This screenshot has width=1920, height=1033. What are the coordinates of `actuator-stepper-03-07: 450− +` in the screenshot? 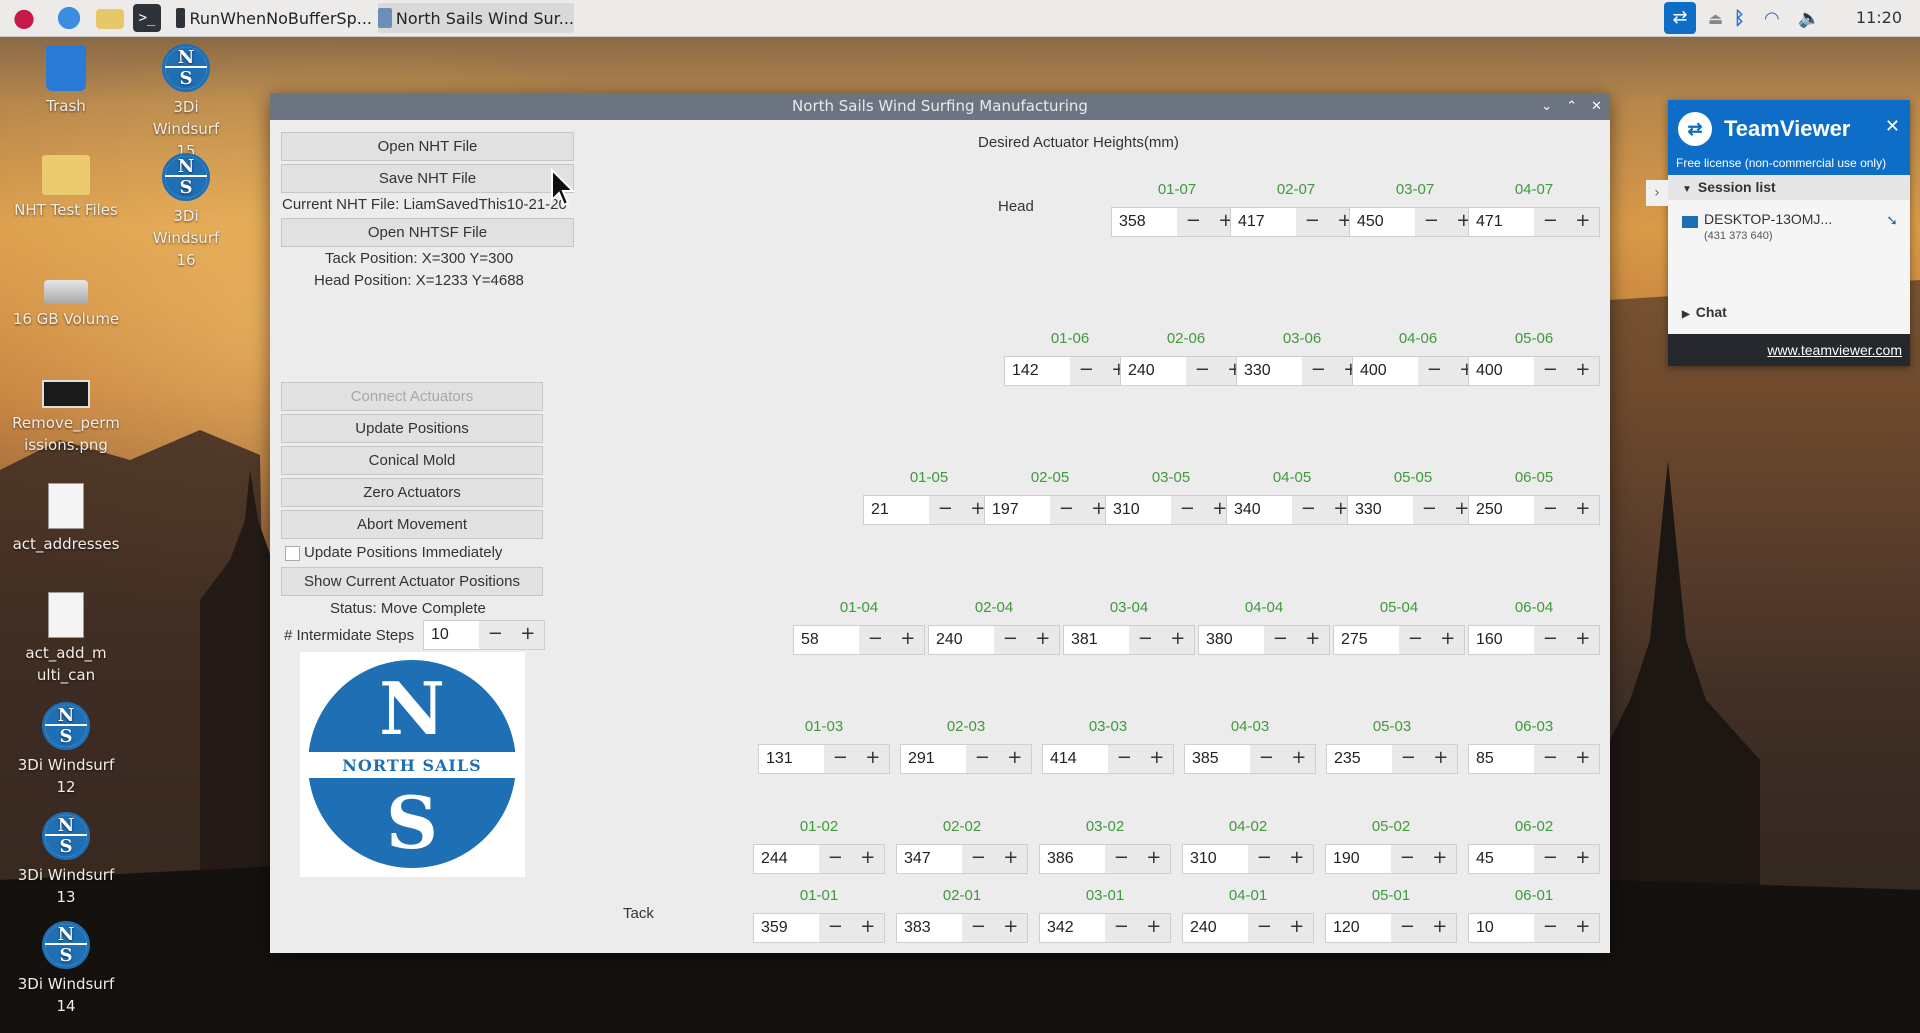 It's located at (1415, 222).